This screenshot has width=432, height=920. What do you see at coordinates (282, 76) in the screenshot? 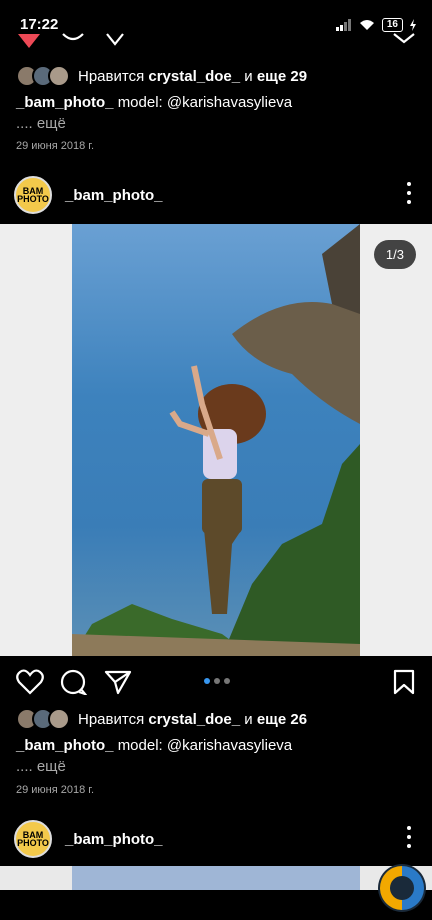
I see `likes-count: еще 29` at bounding box center [282, 76].